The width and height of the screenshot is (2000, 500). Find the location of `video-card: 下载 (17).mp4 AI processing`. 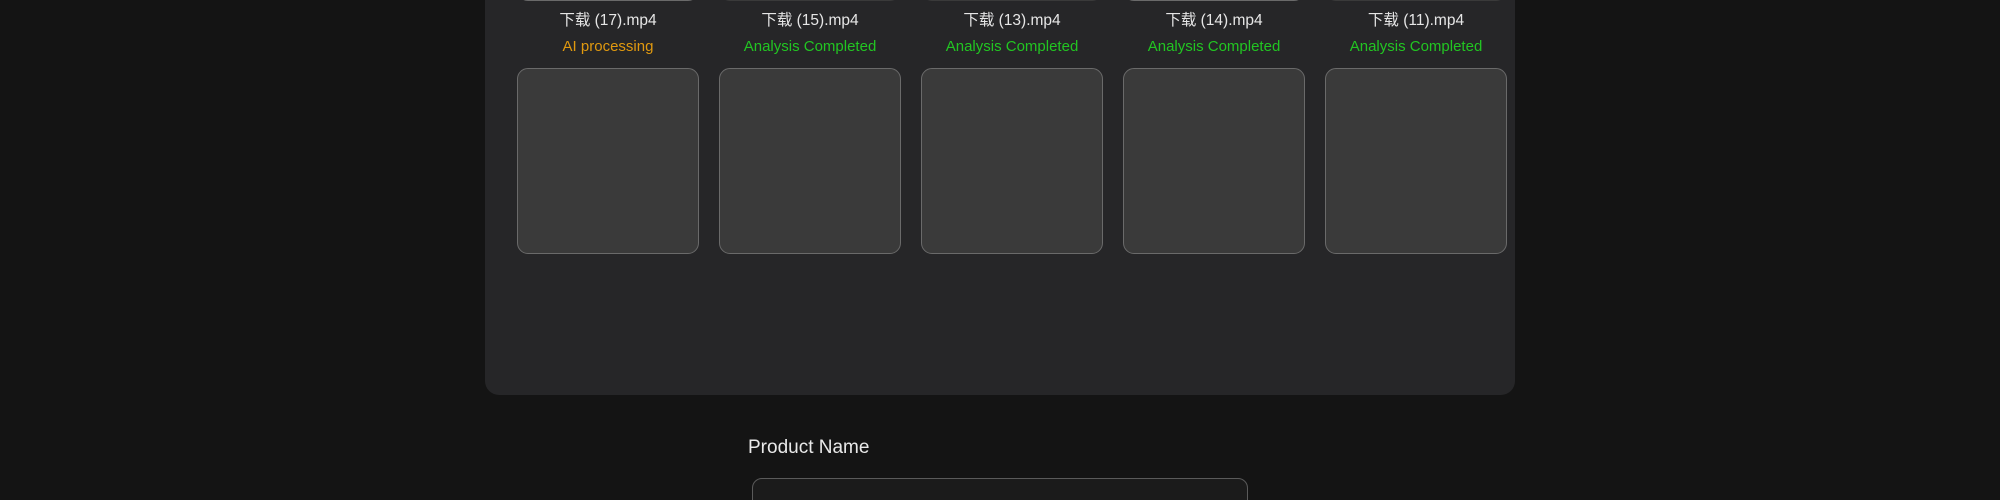

video-card: 下载 (17).mp4 AI processing is located at coordinates (608, 28).